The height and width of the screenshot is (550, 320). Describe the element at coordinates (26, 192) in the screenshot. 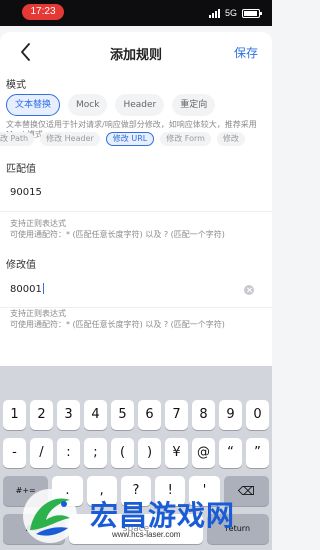

I see `match-input-value: 90015` at that location.